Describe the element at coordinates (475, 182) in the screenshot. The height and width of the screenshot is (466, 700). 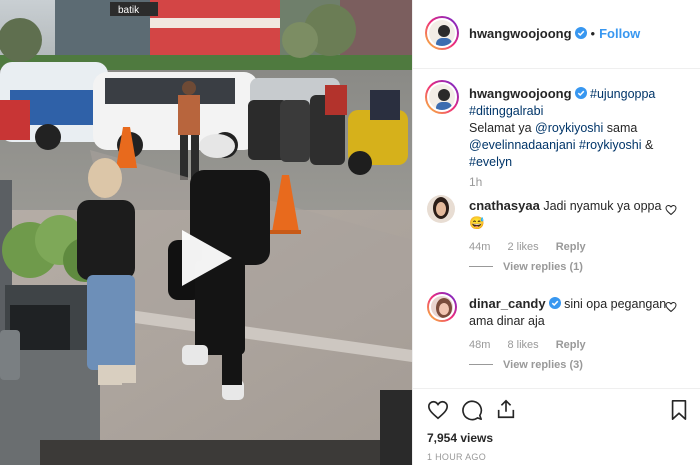
I see `caption-timestamp: 1h` at that location.